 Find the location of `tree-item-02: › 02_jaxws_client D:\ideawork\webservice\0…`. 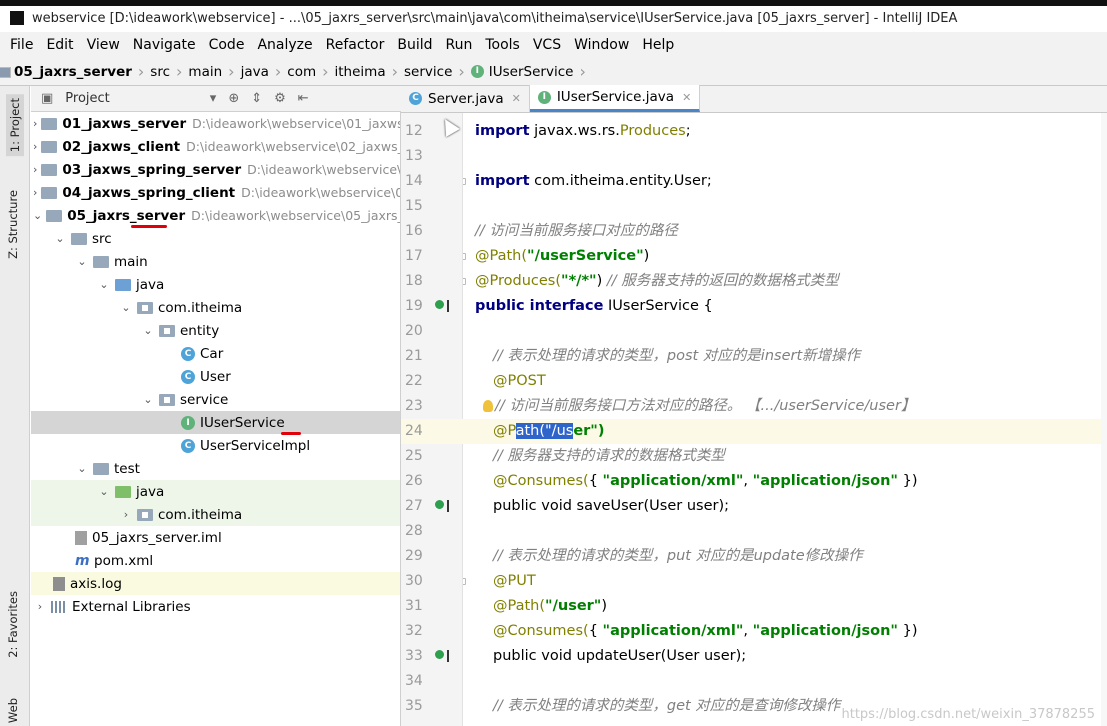

tree-item-02: › 02_jaxws_client D:\ideawork\webservice\0… is located at coordinates (215, 146).